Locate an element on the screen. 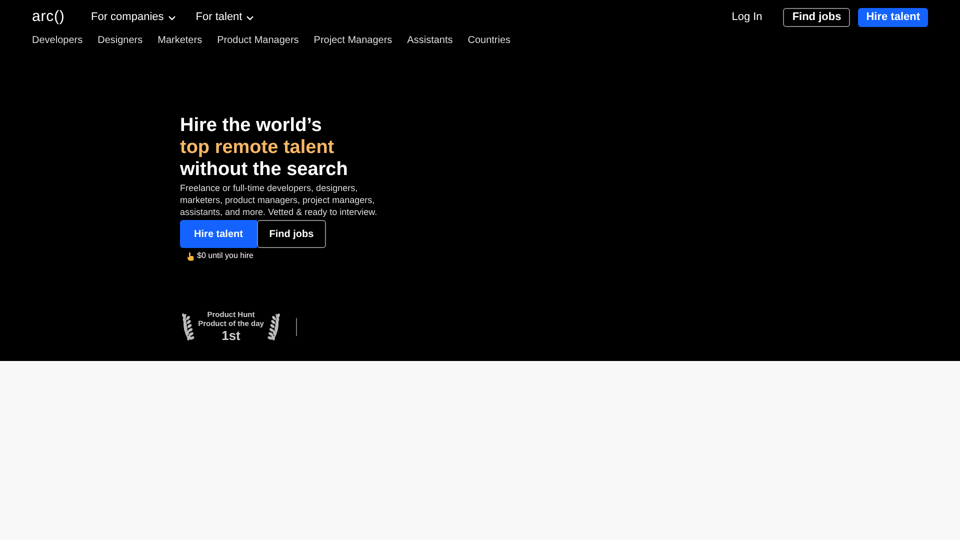 This screenshot has height=540, width=960. hero-description: Freelance or full-time developers, designers, marketers, product managers, project managers, assistants, and more. Vetted & ready to interview. is located at coordinates (279, 200).